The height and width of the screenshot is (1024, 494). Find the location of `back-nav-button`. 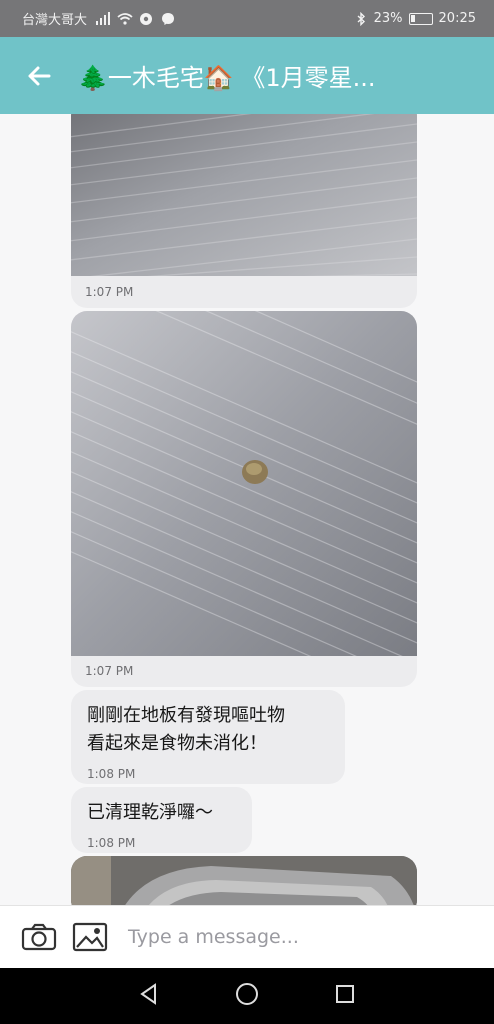

back-nav-button is located at coordinates (149, 996).